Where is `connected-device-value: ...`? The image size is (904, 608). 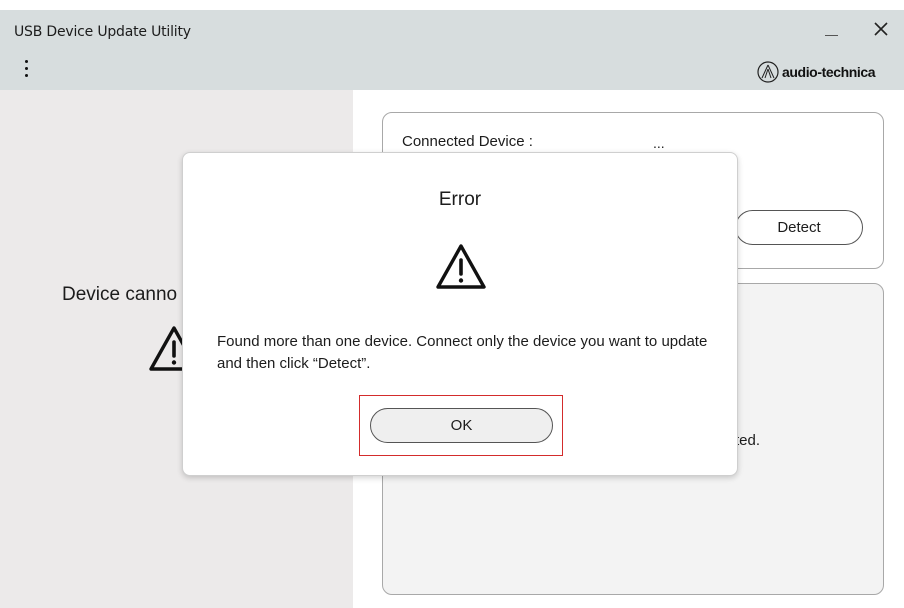
connected-device-value: ... is located at coordinates (659, 143).